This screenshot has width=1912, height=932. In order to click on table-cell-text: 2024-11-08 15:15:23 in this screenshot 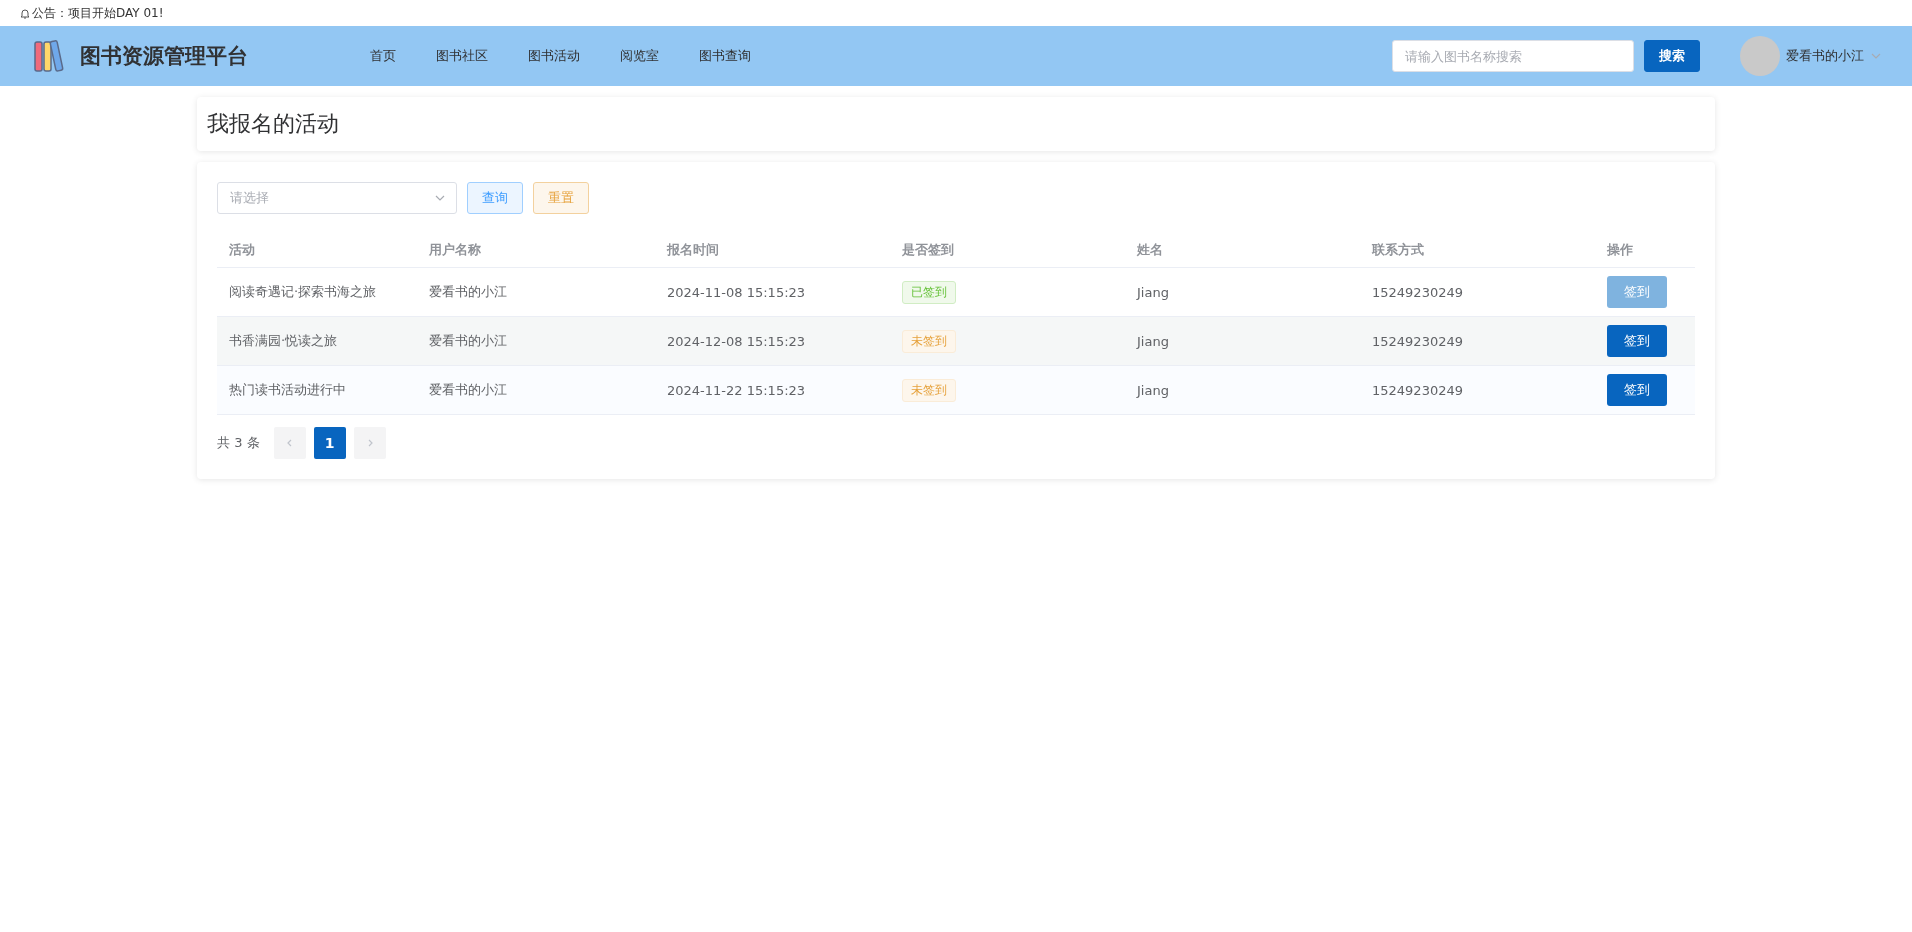, I will do `click(736, 292)`.